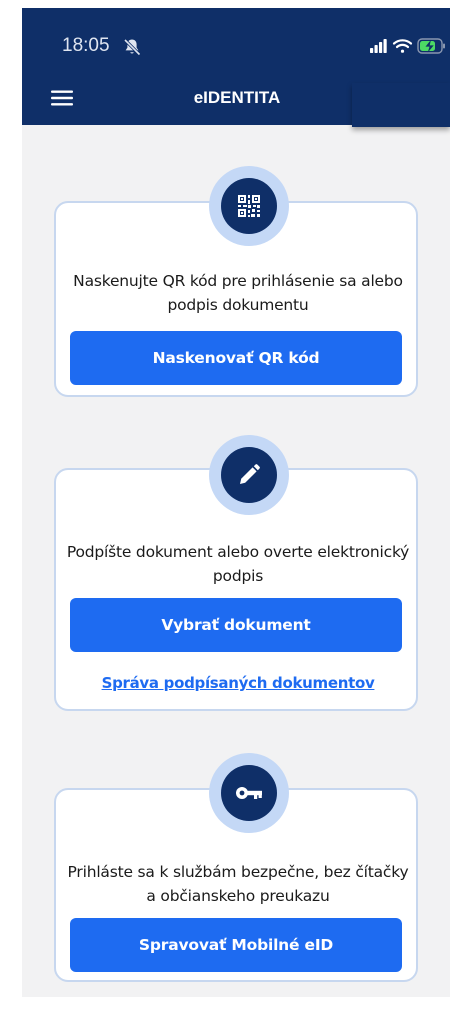  Describe the element at coordinates (132, 47) in the screenshot. I see `bell-slash-icon` at that location.